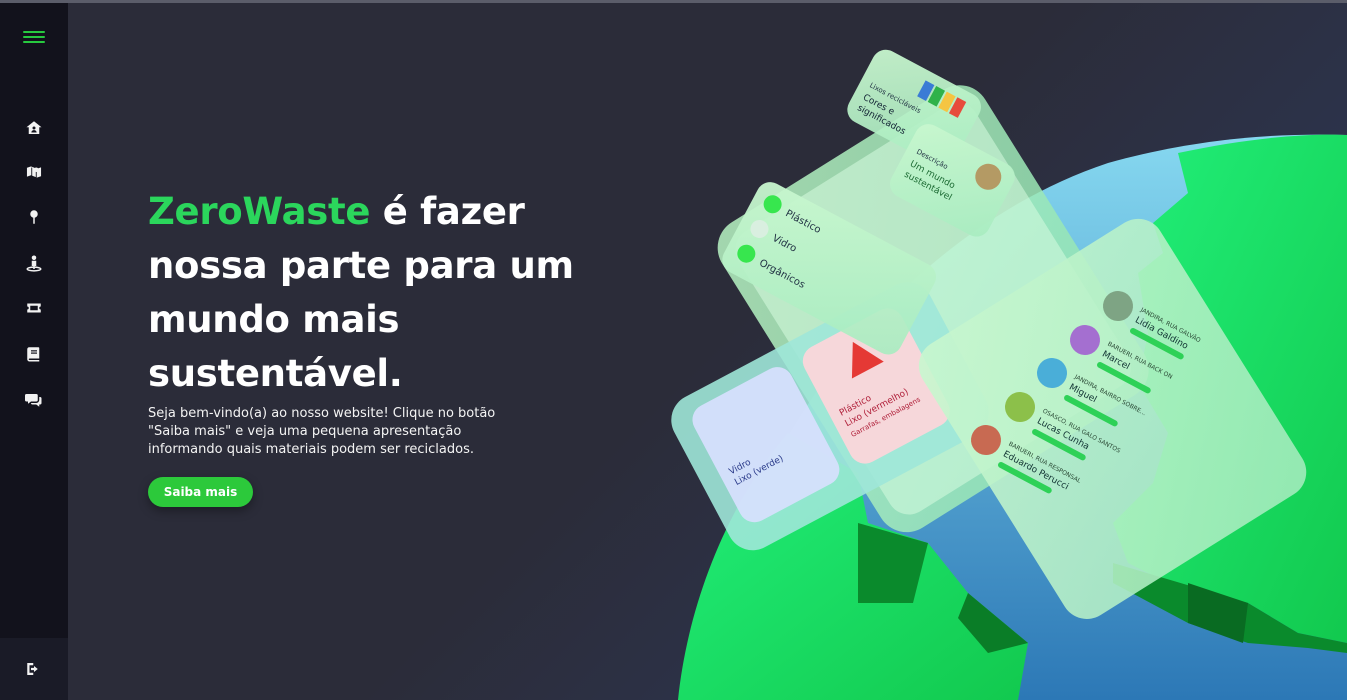 The width and height of the screenshot is (1347, 700). I want to click on svg-text: Miguel, so click(1082, 393).